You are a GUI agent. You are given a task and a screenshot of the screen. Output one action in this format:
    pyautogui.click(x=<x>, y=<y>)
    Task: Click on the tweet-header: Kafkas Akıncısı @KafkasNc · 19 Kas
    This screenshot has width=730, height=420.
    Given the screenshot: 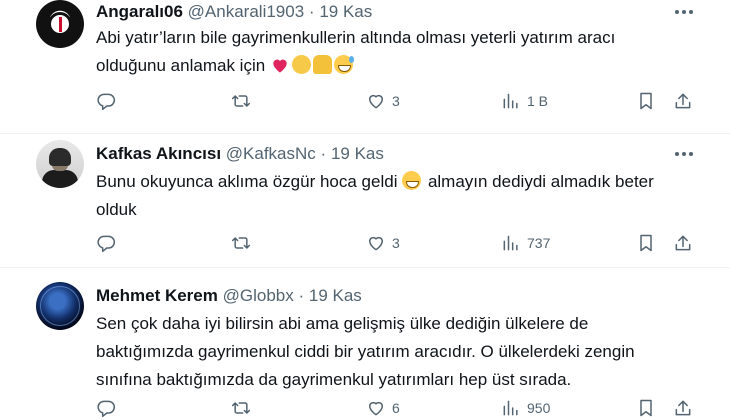 What is the action you would take?
    pyautogui.click(x=240, y=154)
    